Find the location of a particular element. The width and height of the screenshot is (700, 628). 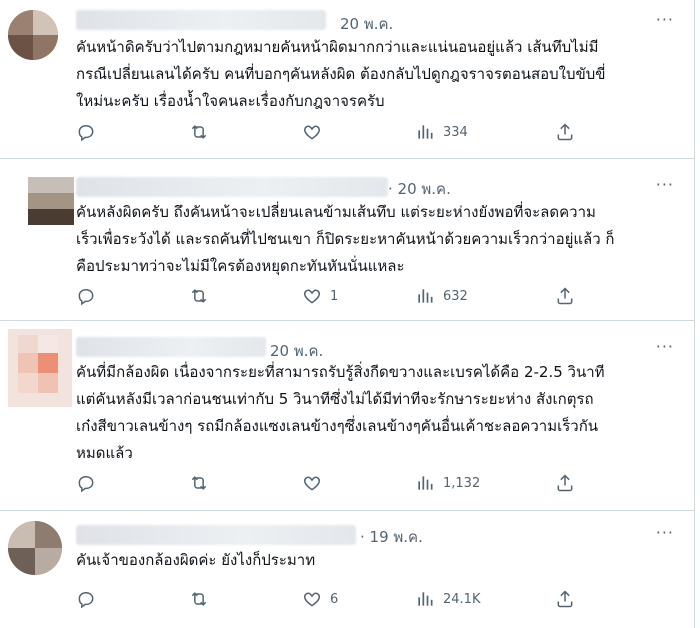

views-button: 632 is located at coordinates (441, 296).